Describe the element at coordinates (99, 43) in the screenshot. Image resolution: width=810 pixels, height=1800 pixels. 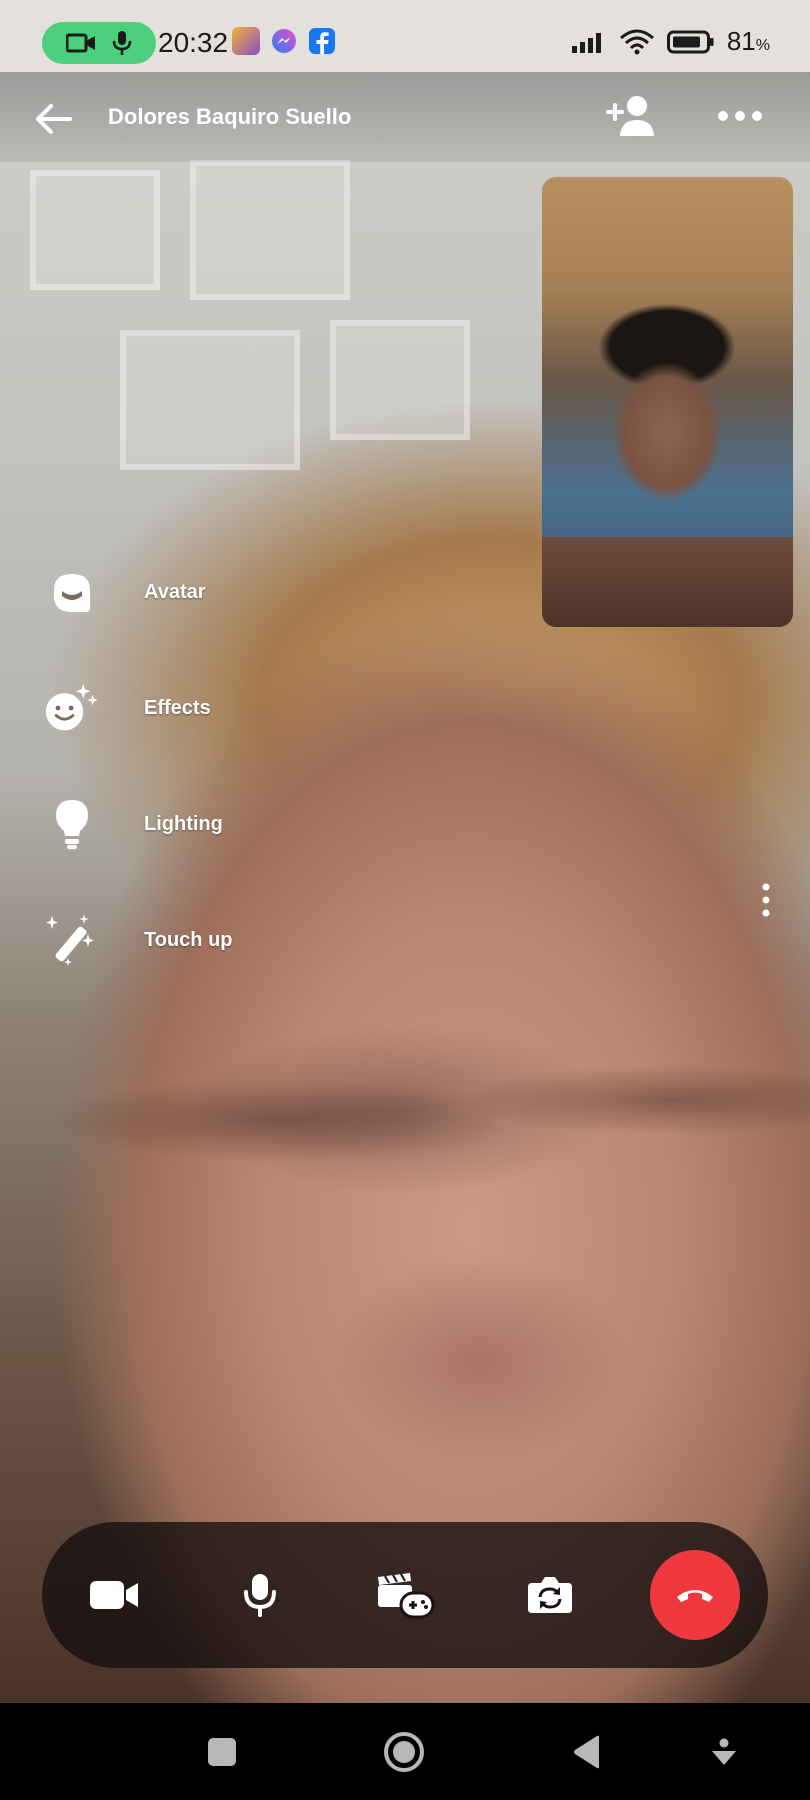
I see `ongoing-call-pill` at that location.